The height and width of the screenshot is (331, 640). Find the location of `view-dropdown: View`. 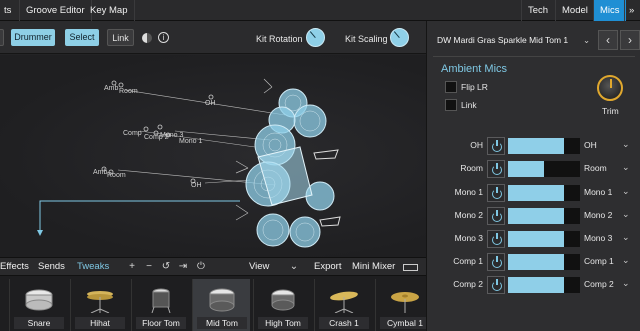

view-dropdown: View is located at coordinates (259, 267).